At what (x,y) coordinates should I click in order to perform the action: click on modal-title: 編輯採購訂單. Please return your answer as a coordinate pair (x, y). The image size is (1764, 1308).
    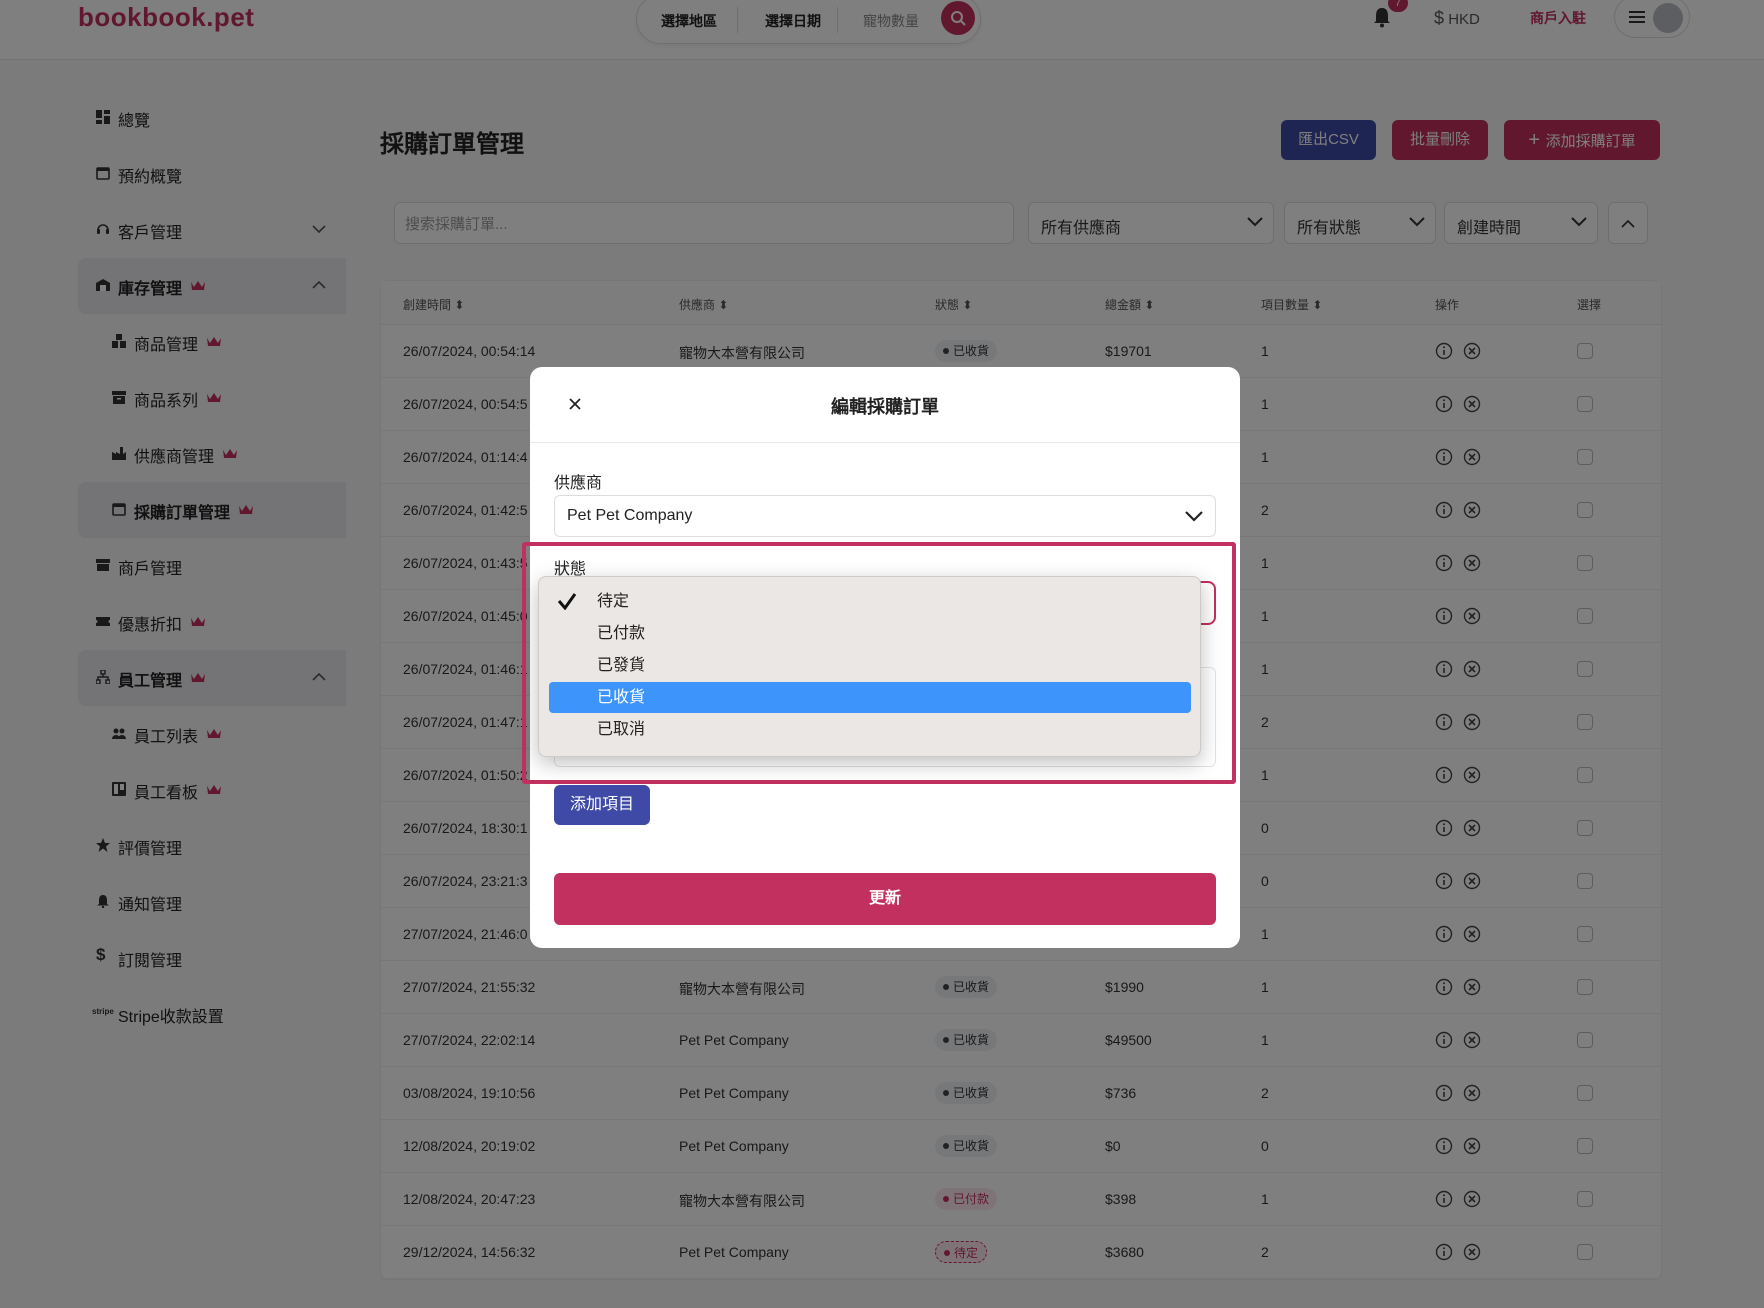
    Looking at the image, I should click on (885, 407).